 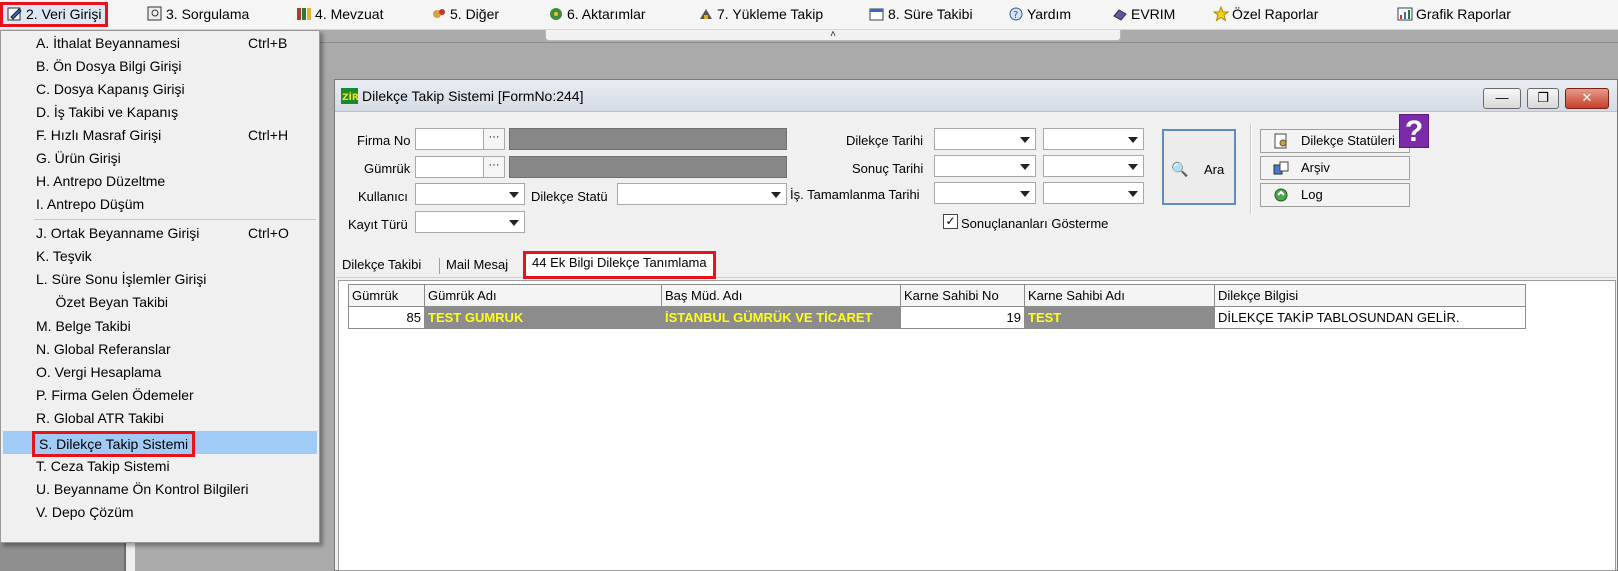 What do you see at coordinates (1335, 168) in the screenshot?
I see `arsiv-button: Arşiv` at bounding box center [1335, 168].